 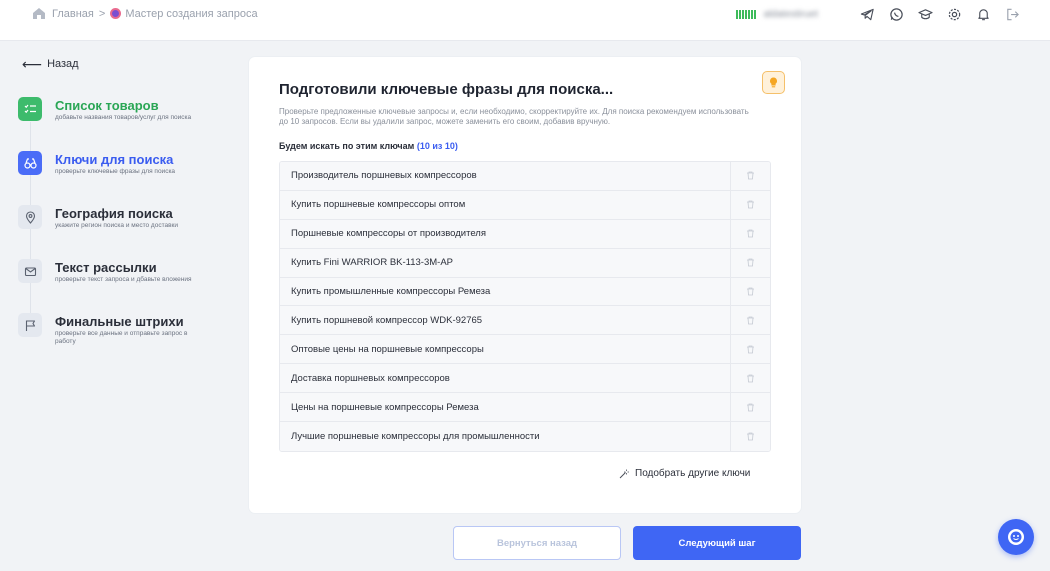 I want to click on pick-other-keys-button: Подобрать другие ключи, so click(x=684, y=473).